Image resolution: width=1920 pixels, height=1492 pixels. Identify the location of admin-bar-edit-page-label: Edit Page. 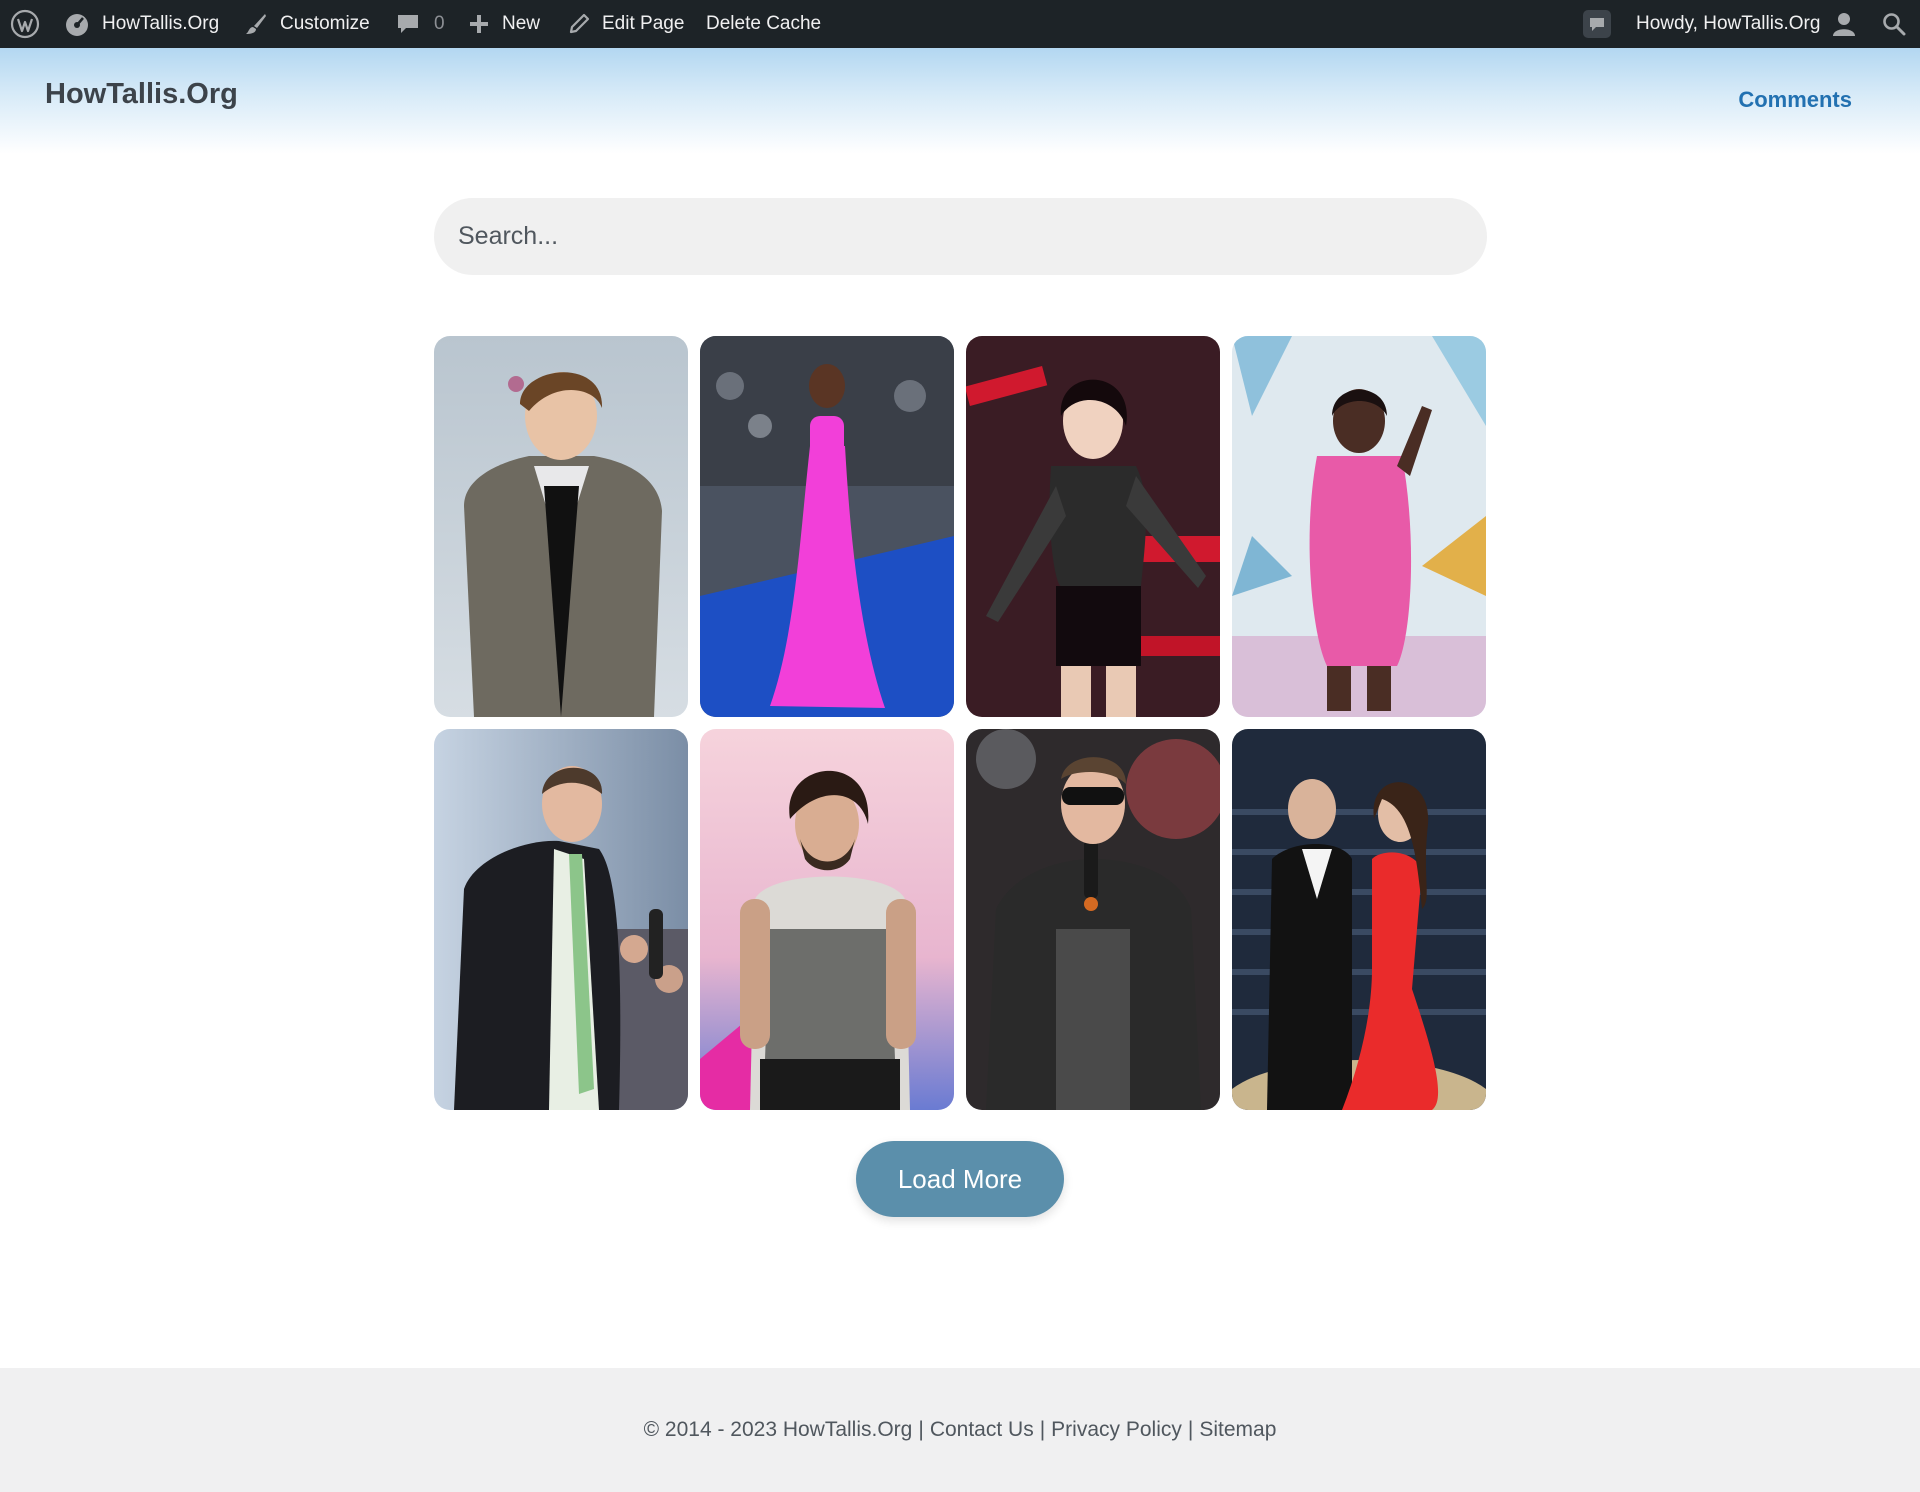
(643, 23).